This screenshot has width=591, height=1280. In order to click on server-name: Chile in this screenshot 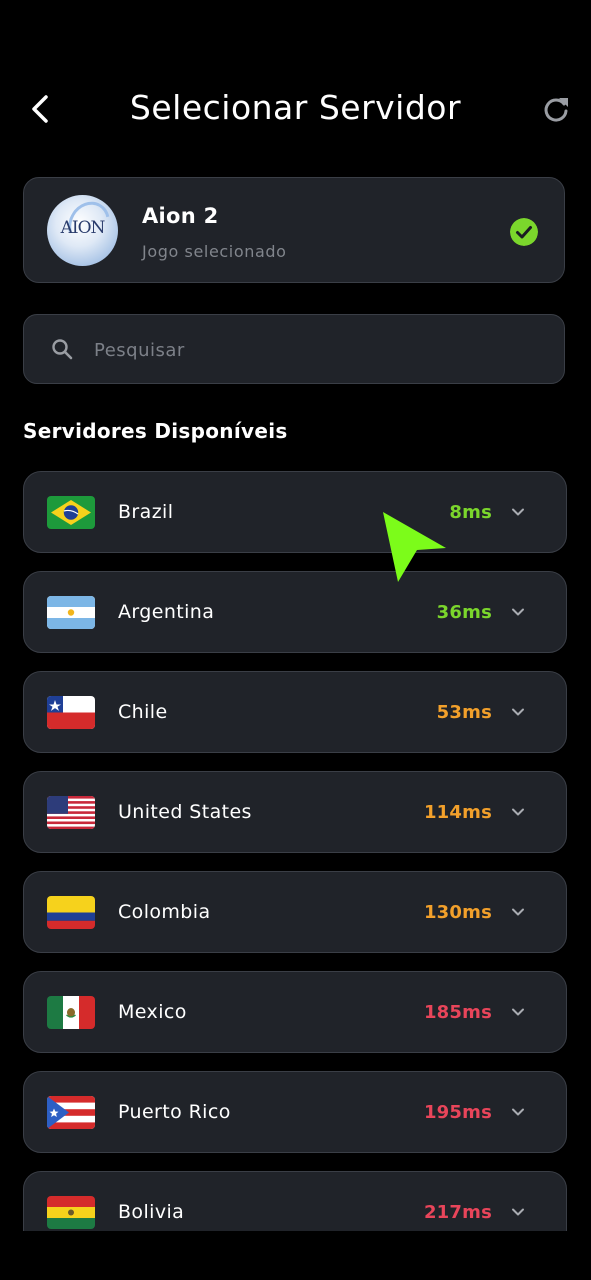, I will do `click(143, 712)`.